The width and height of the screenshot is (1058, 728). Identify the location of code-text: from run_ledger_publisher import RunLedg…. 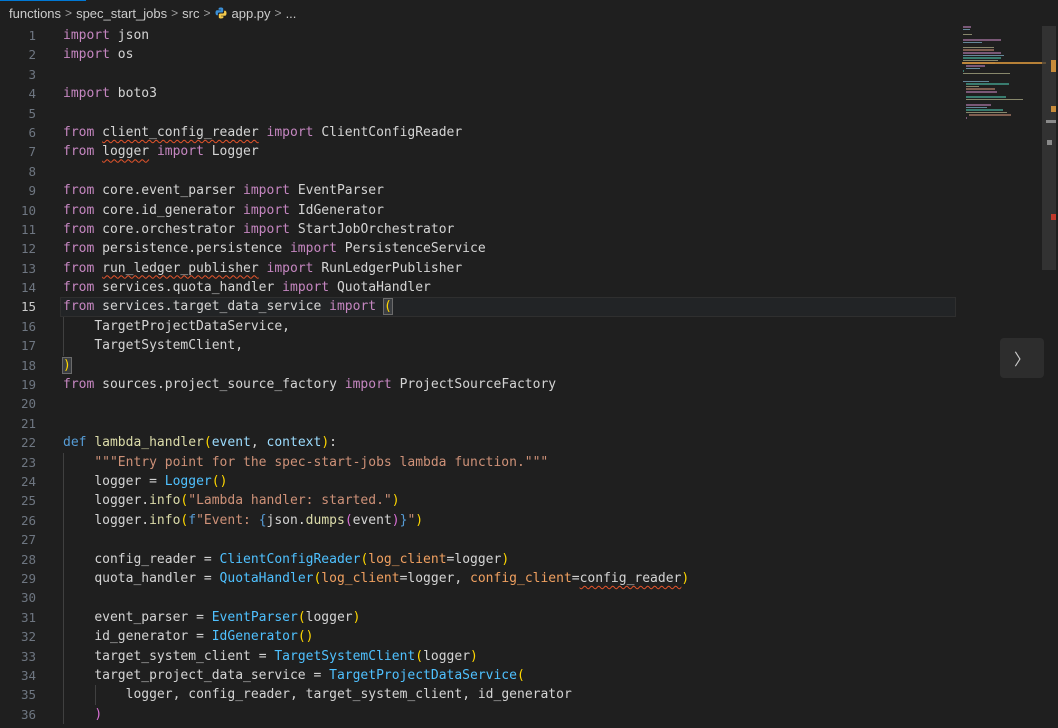
(263, 268).